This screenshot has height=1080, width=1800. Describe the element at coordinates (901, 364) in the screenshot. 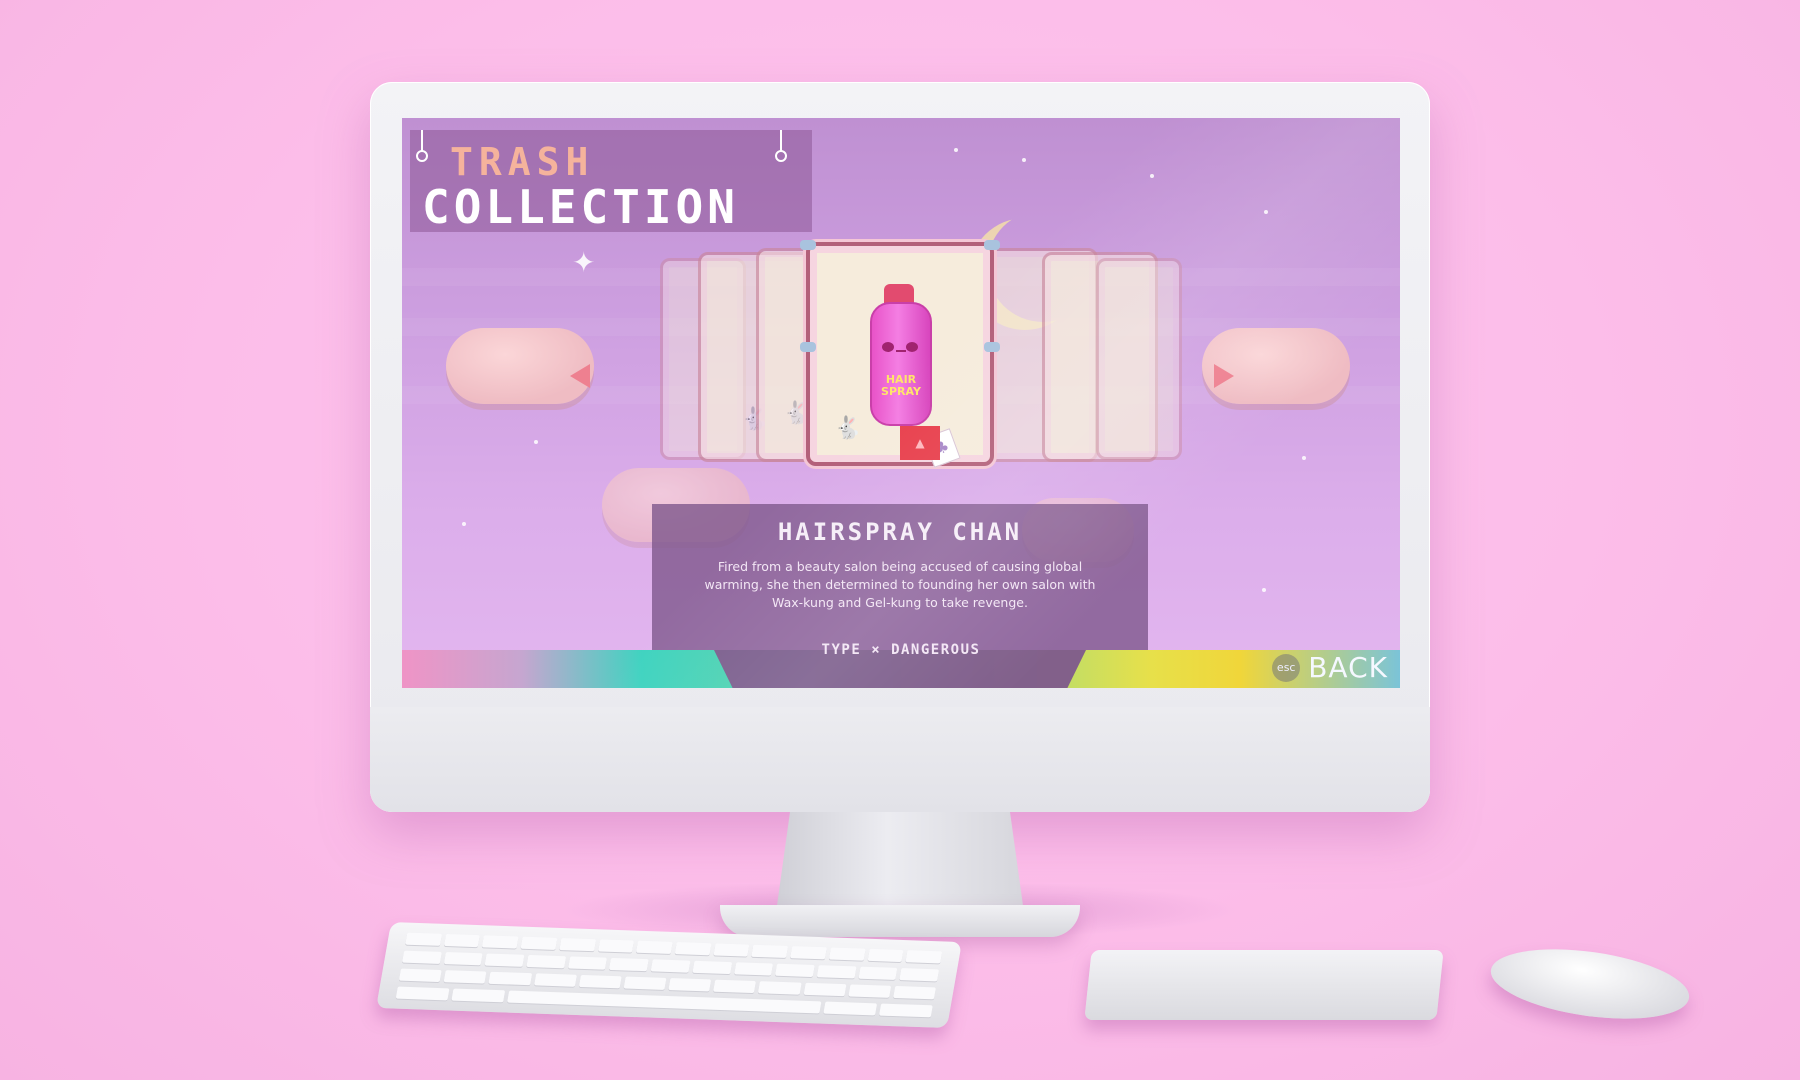

I see `hairspray-character: HAIR SPRAY` at that location.